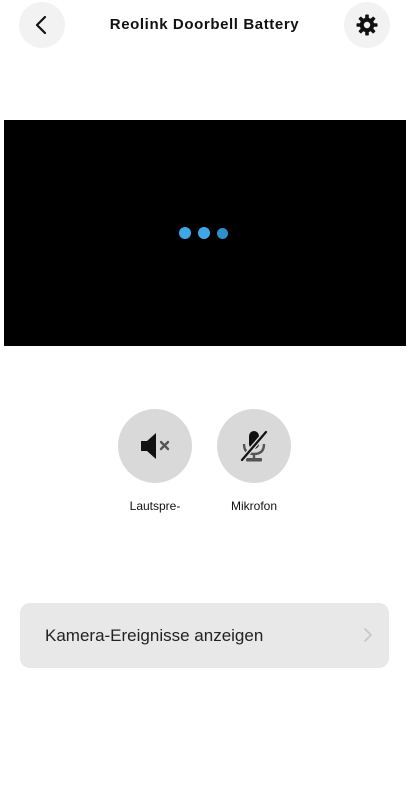 This screenshot has height=802, width=409. What do you see at coordinates (155, 506) in the screenshot?
I see `speaker-label: Lautspre-` at bounding box center [155, 506].